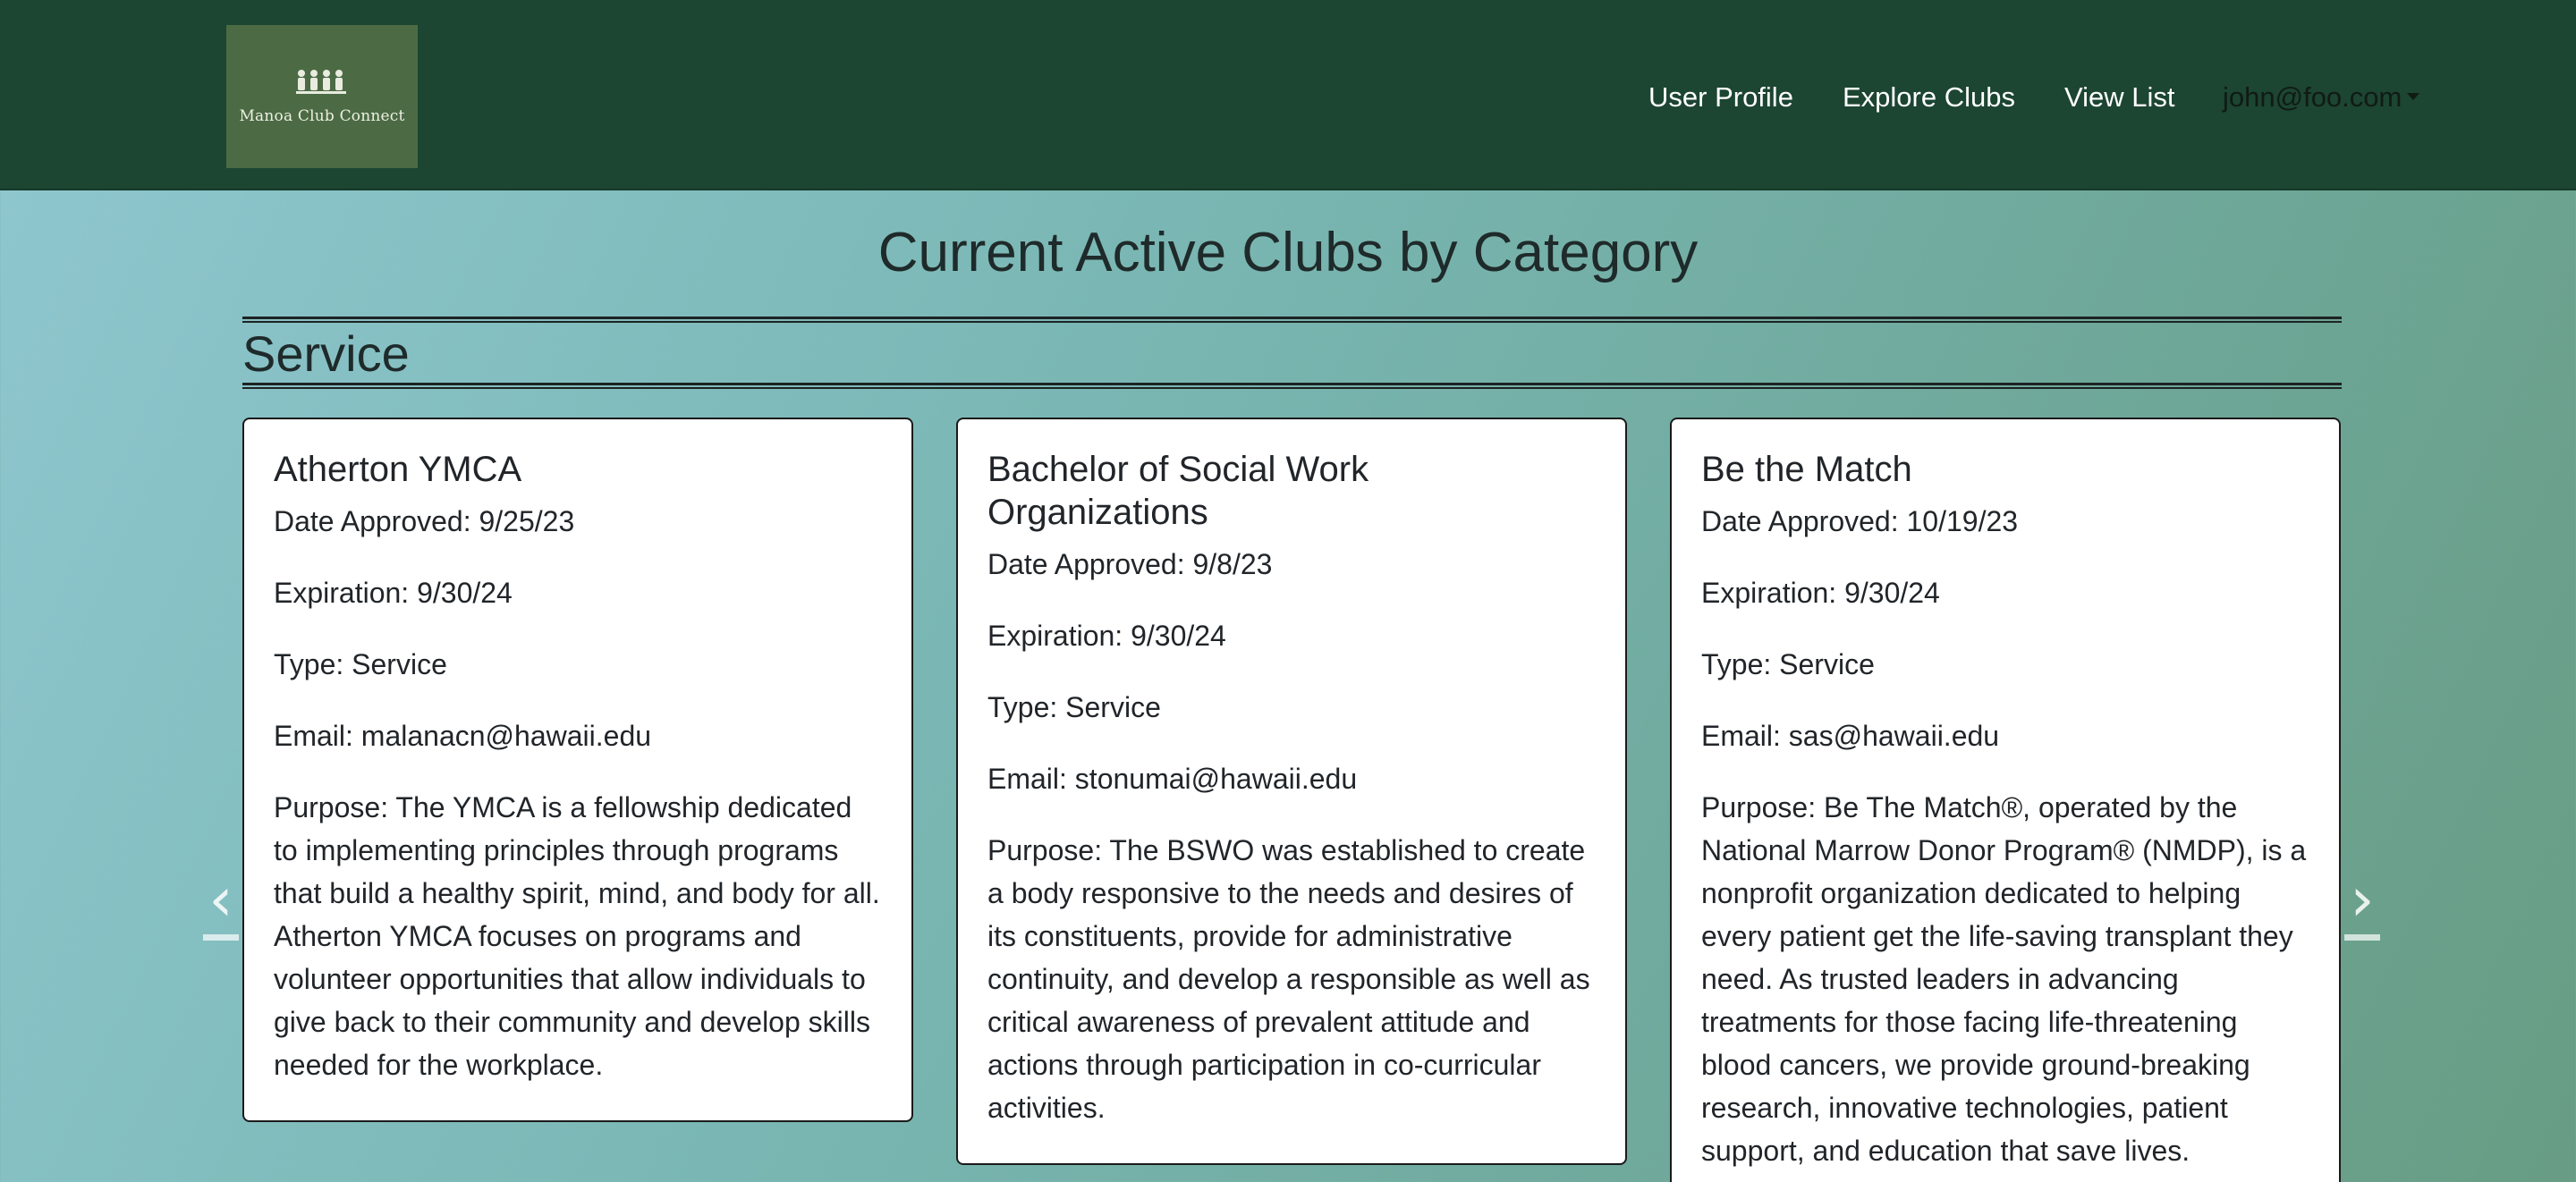 This screenshot has width=2576, height=1182. I want to click on club-email: Email: malanacn@hawaii.edu, so click(463, 736).